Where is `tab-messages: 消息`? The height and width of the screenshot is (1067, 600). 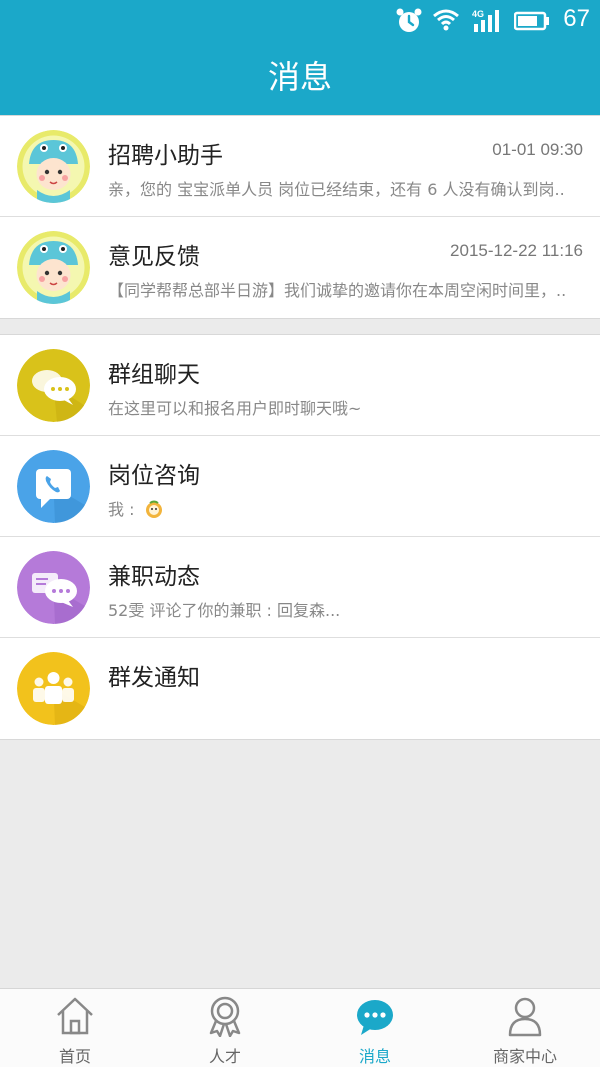
tab-messages: 消息 is located at coordinates (375, 1028).